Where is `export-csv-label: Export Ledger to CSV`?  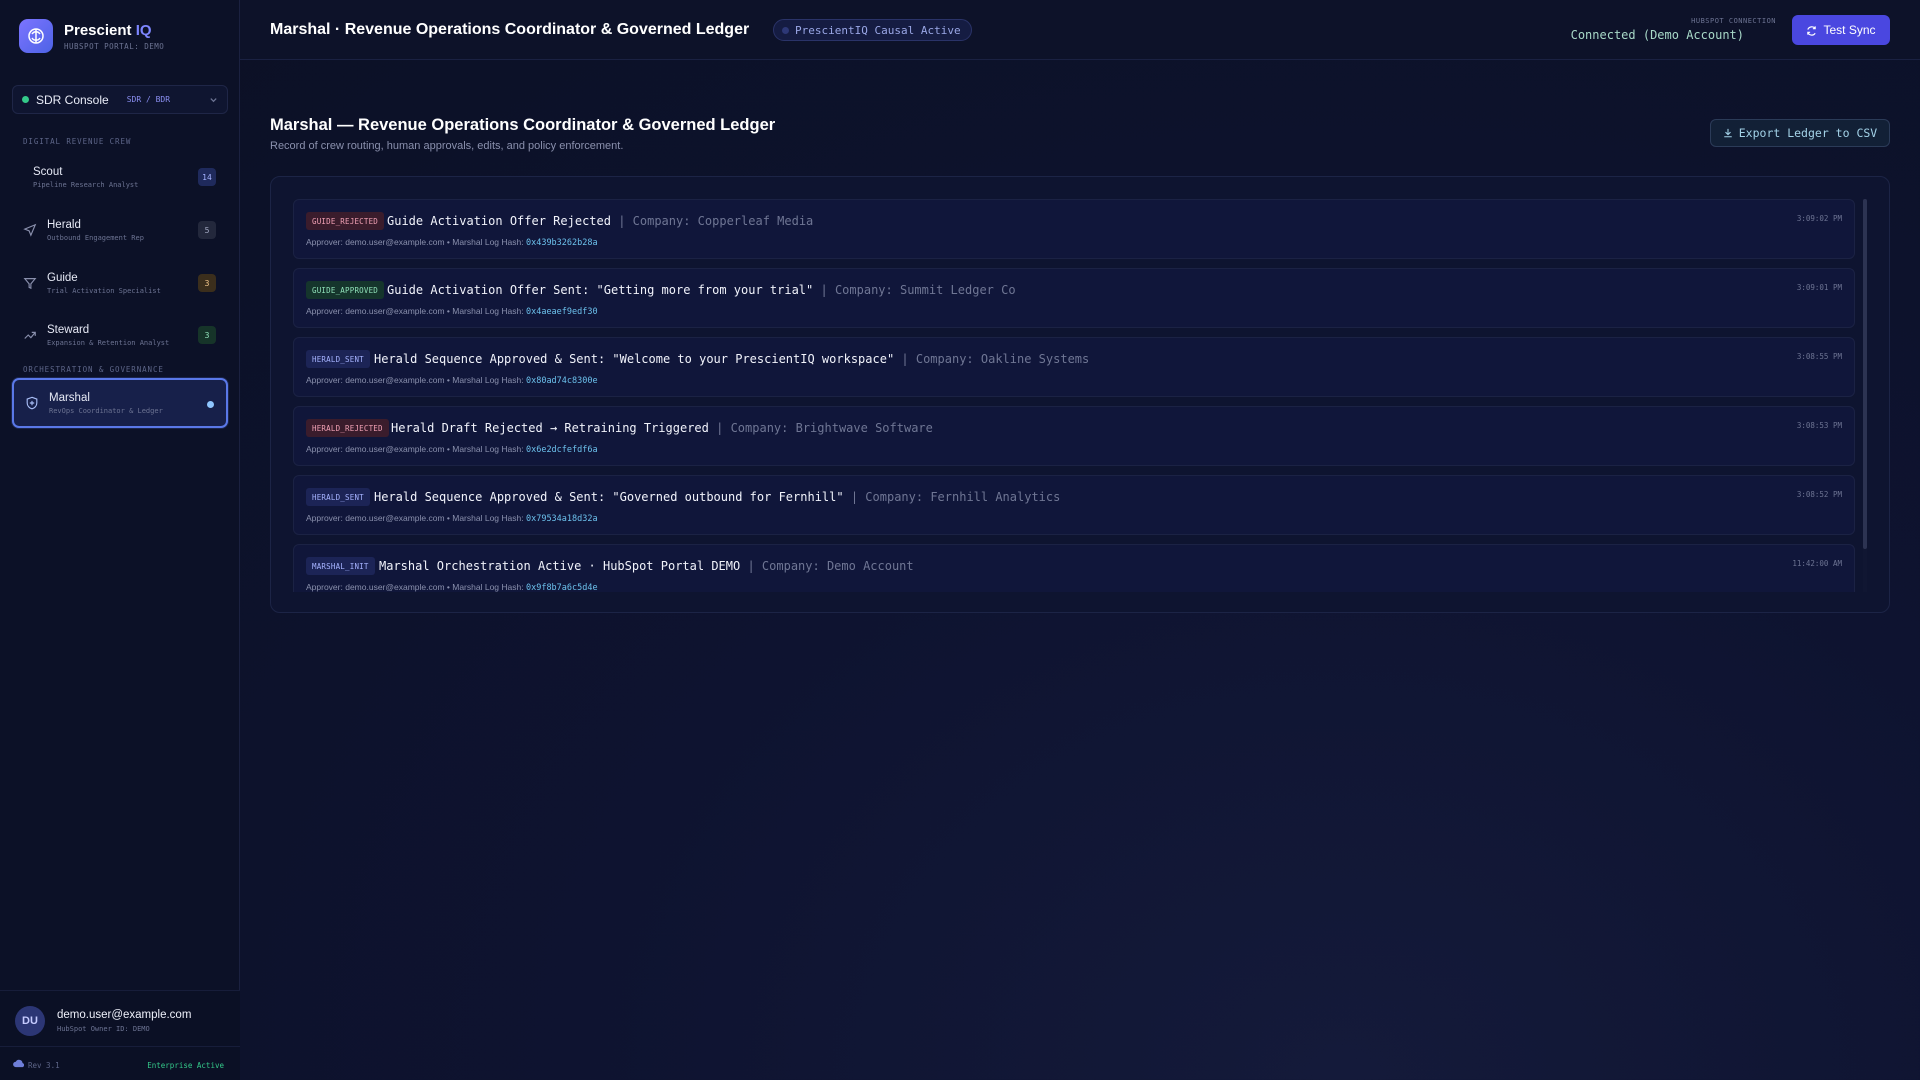
export-csv-label: Export Ledger to CSV is located at coordinates (1808, 133).